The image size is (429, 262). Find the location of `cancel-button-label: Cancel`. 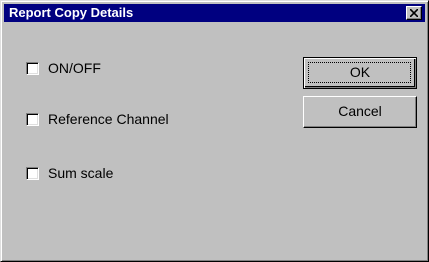

cancel-button-label: Cancel is located at coordinates (360, 111).